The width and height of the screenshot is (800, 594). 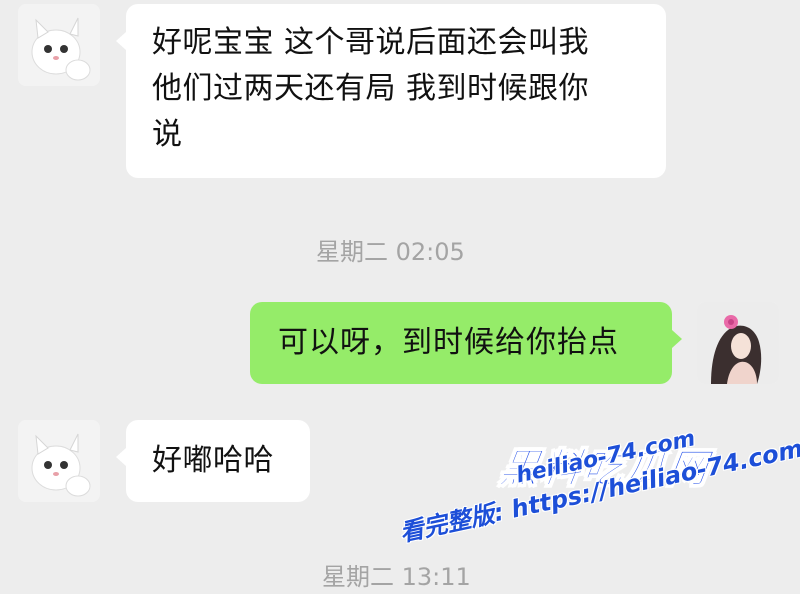 I want to click on sent-message: 可以呀，到时候给你抬点, so click(x=461, y=343).